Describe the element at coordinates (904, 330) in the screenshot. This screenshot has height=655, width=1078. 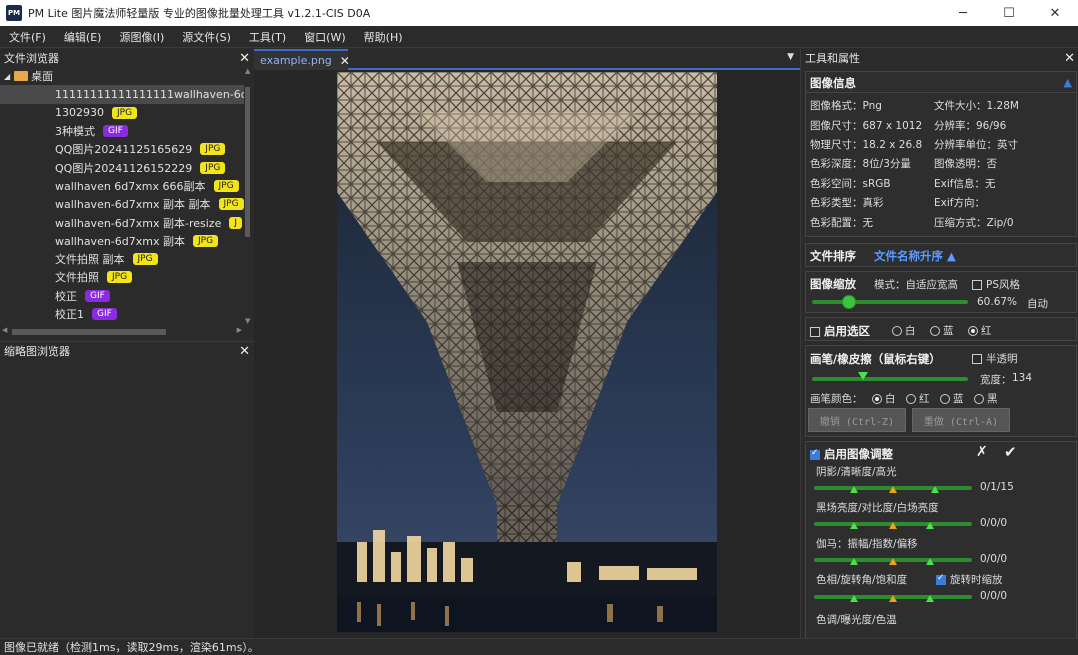
I see `selection-white-radio: 白` at that location.